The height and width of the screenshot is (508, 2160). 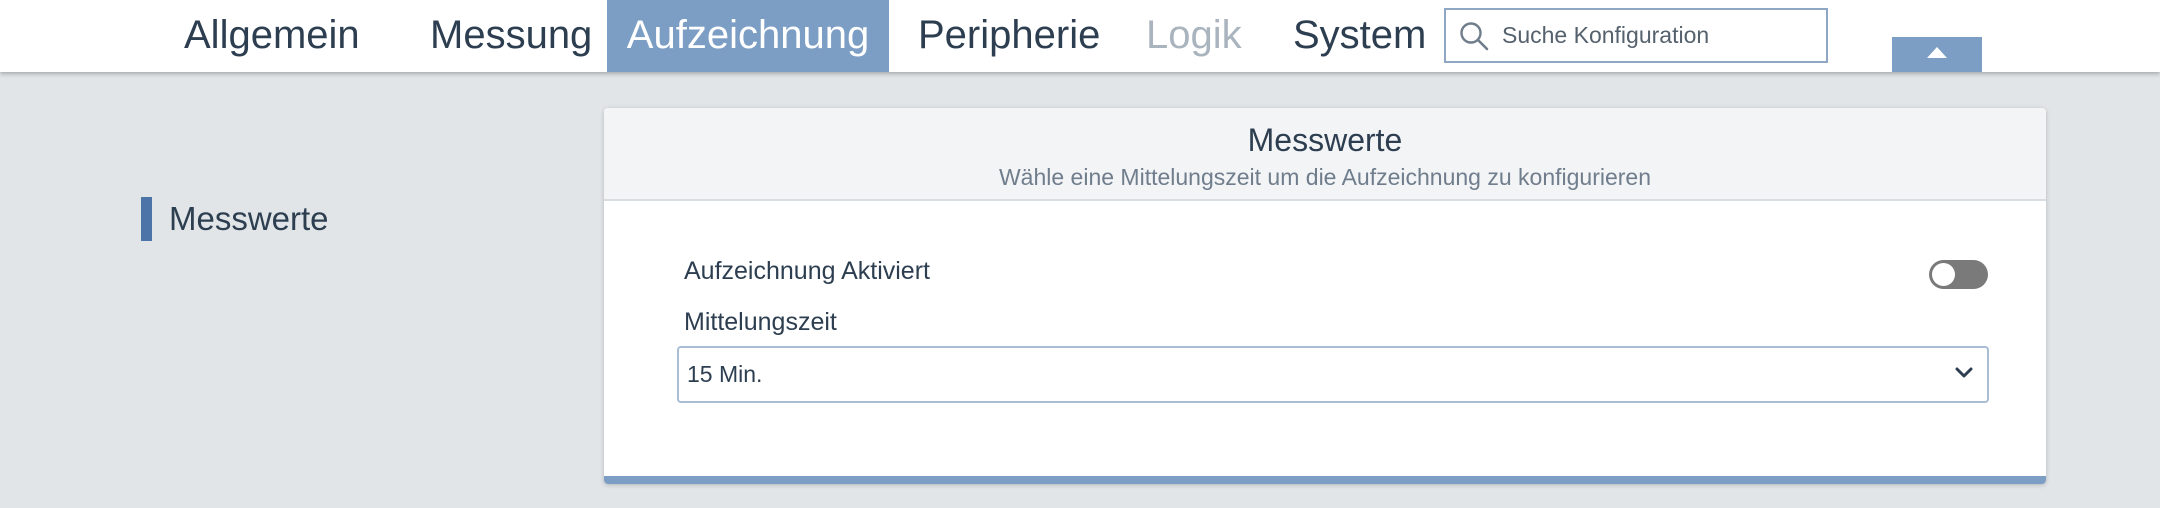 What do you see at coordinates (1333, 374) in the screenshot?
I see `averaging-time-select: 15 Min.` at bounding box center [1333, 374].